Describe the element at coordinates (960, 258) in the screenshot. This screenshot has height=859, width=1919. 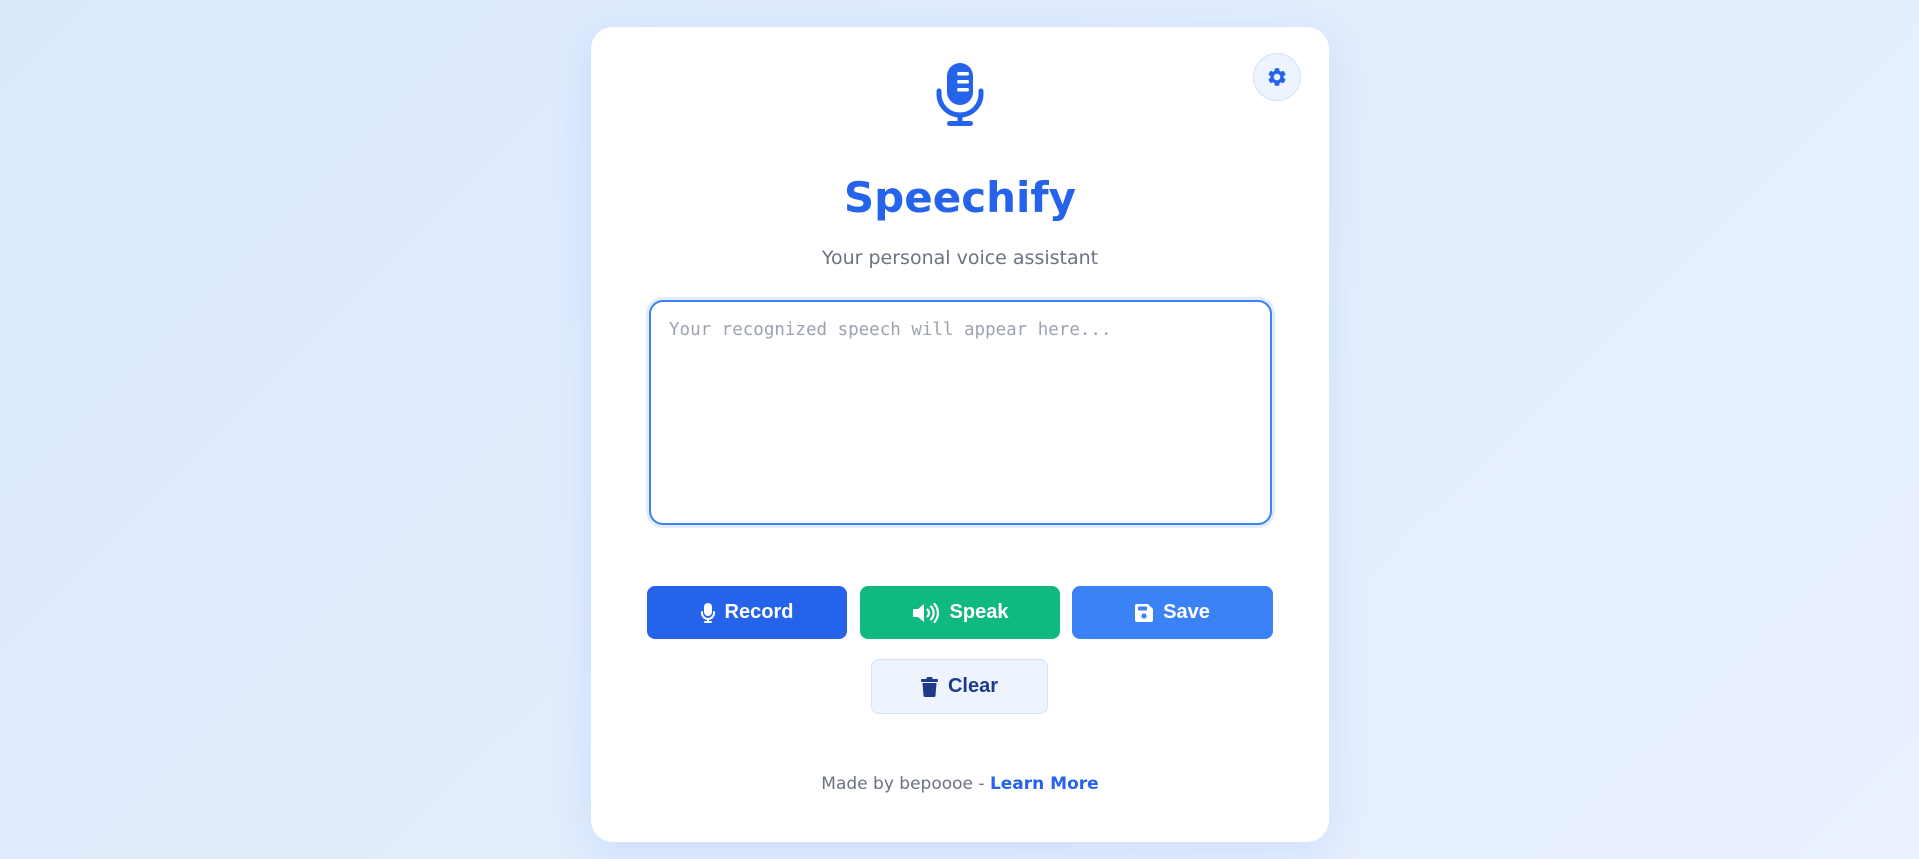
I see `app-subtitle: Your personal voice assistant` at that location.